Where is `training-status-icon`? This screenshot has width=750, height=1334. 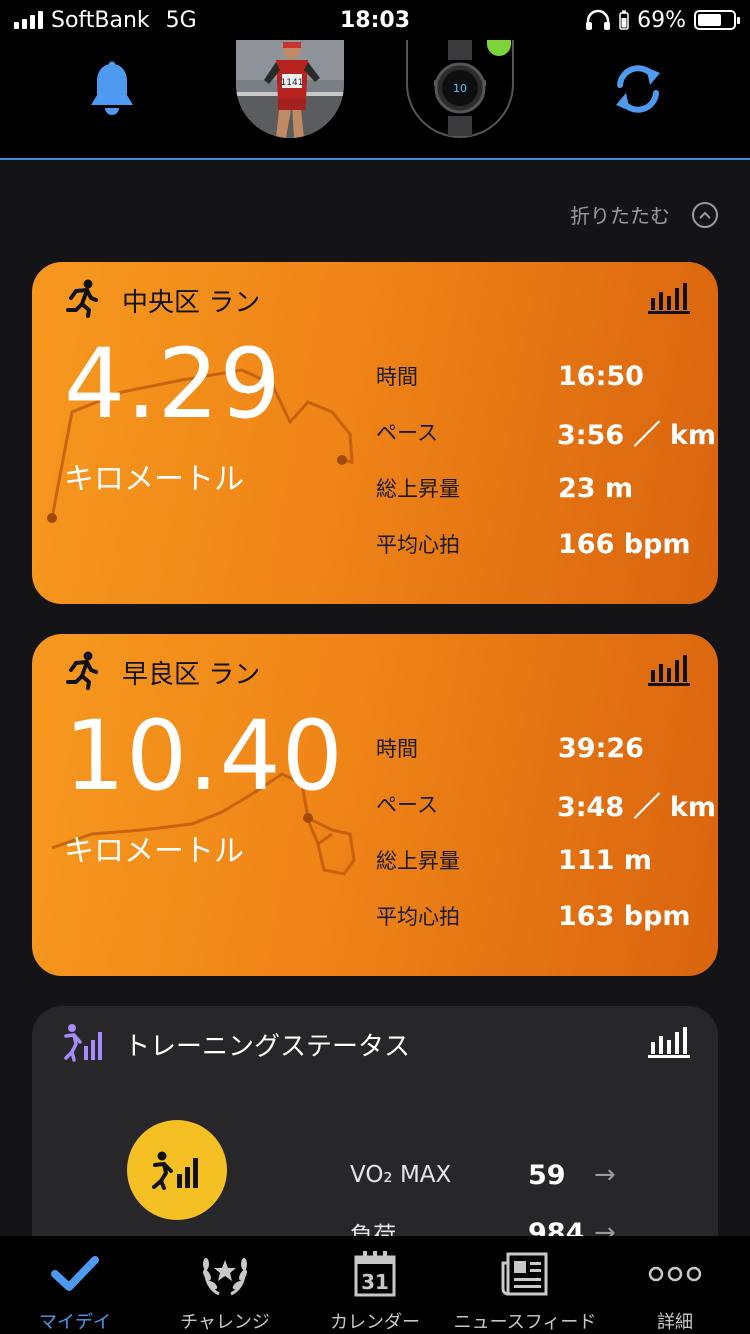
training-status-icon is located at coordinates (83, 1043).